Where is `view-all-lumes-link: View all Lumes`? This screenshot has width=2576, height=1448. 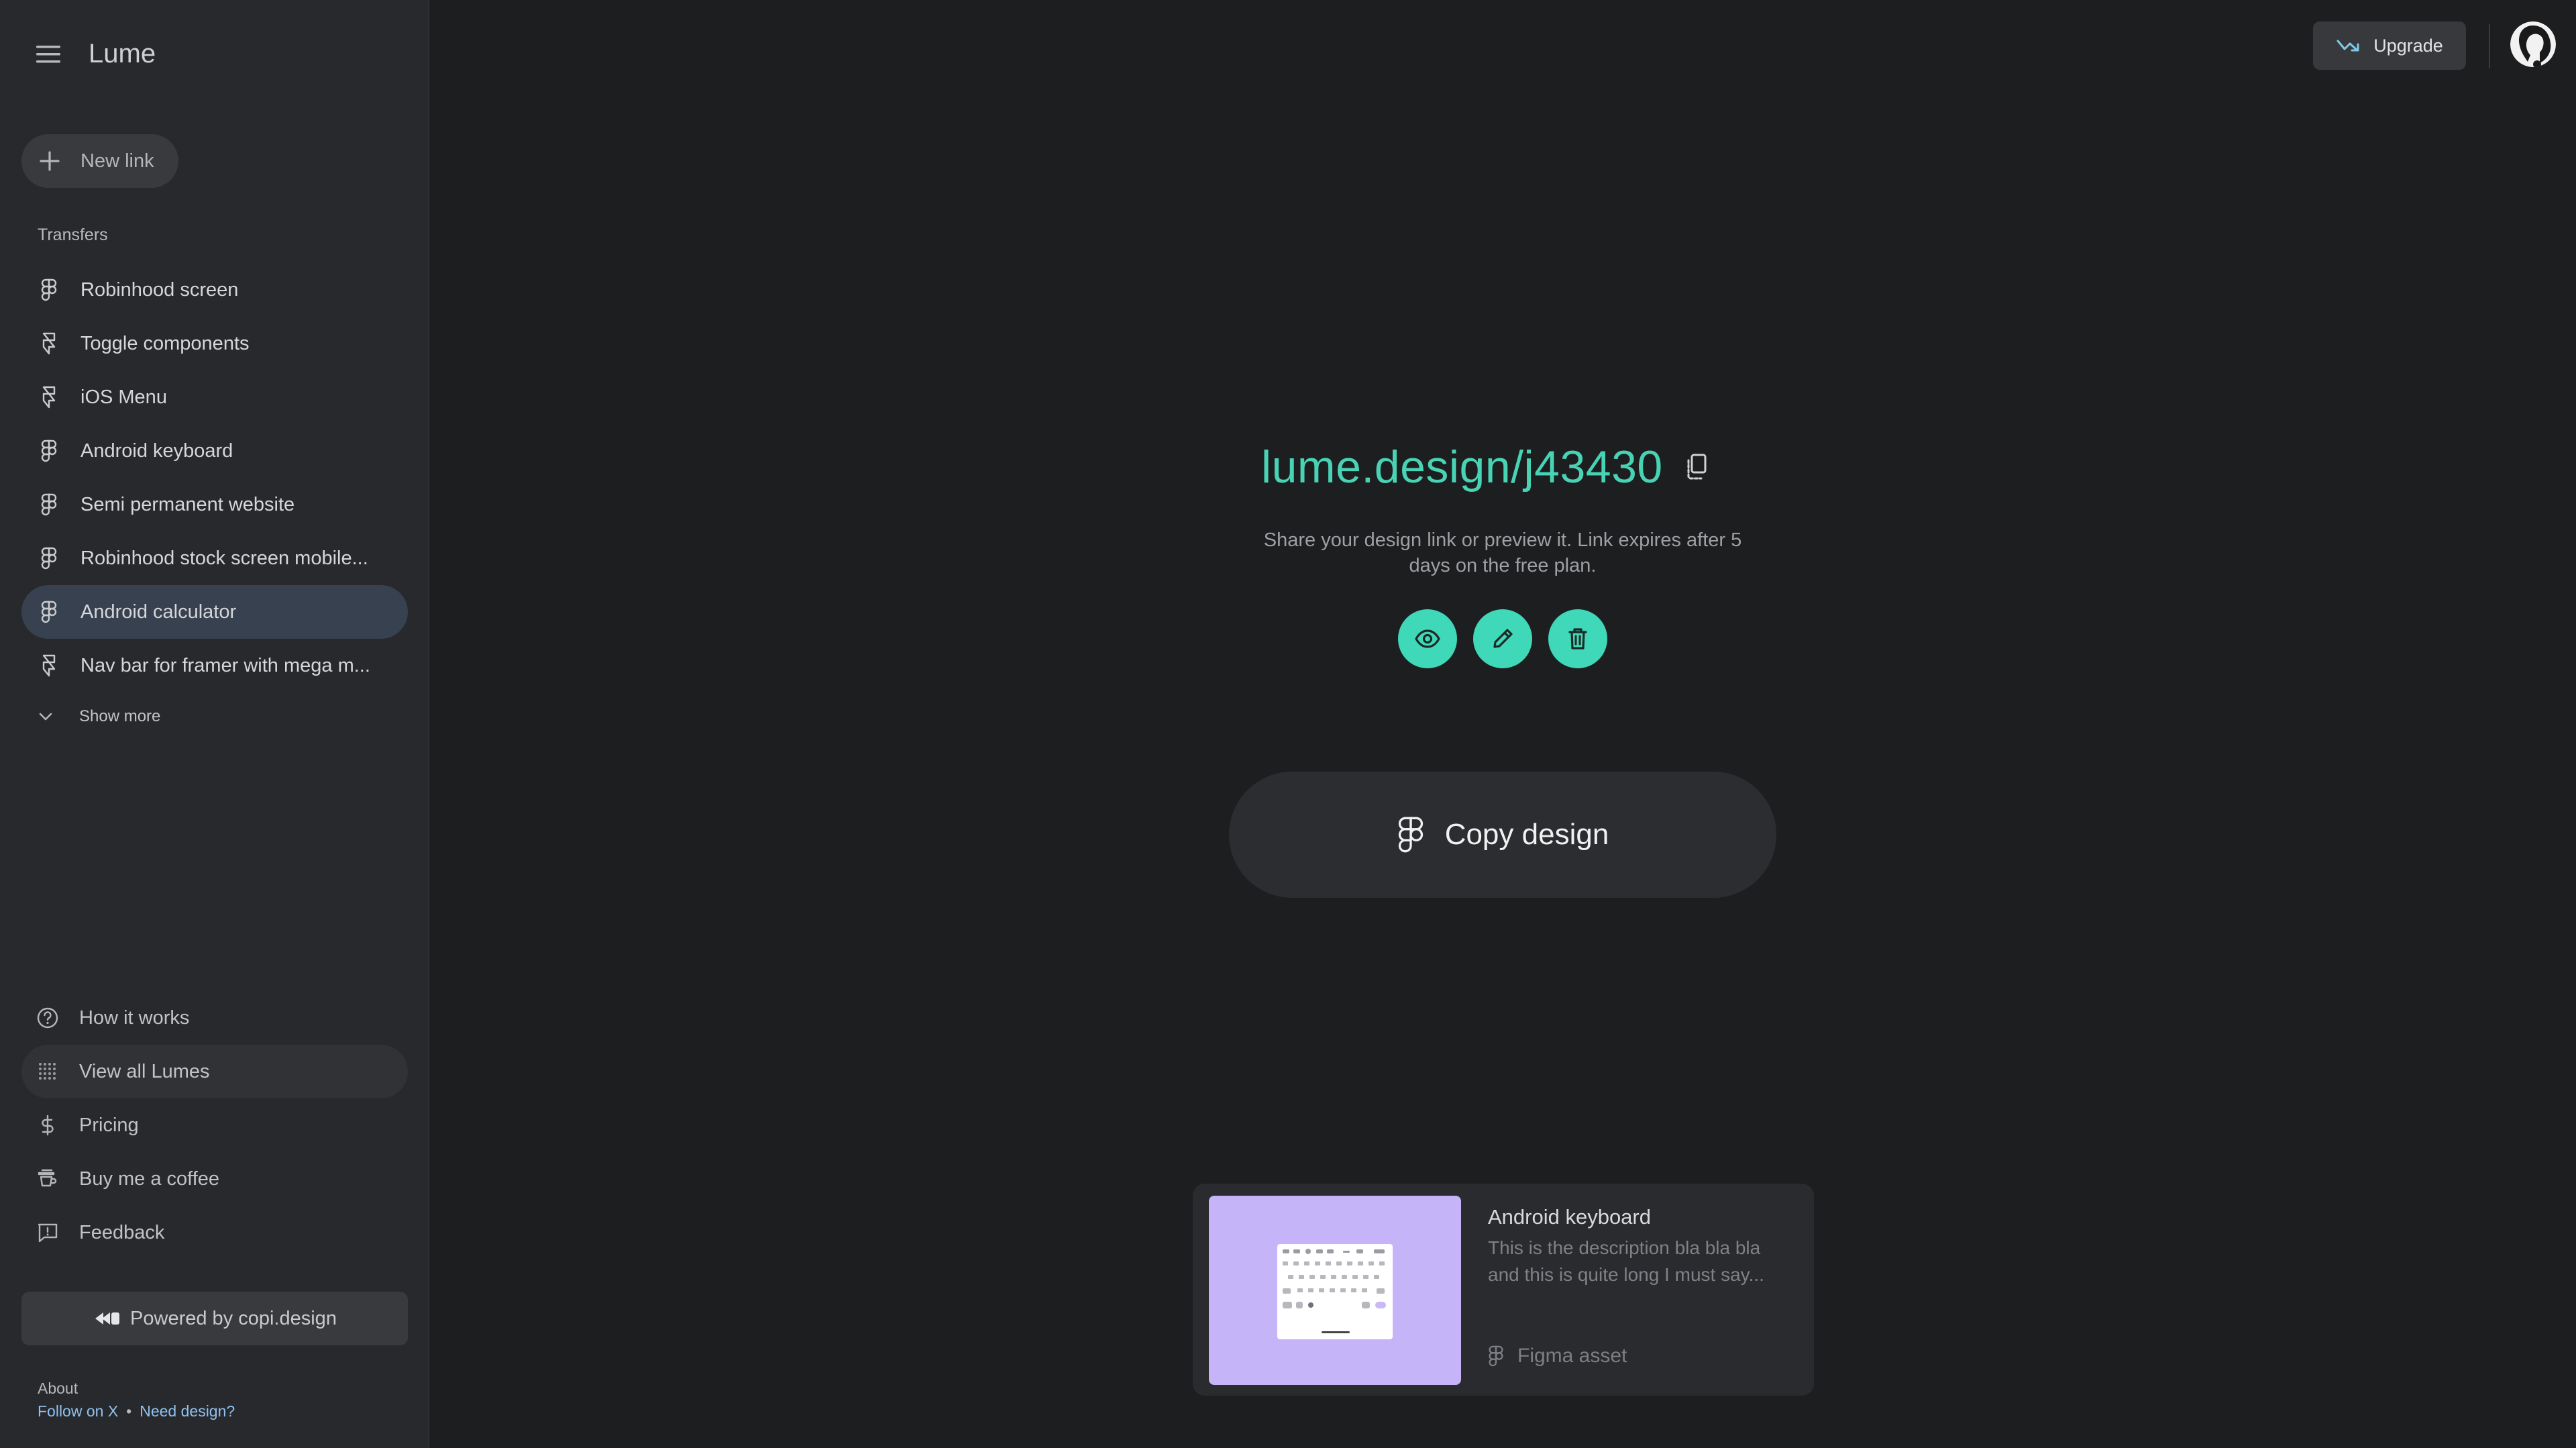
view-all-lumes-link: View all Lumes is located at coordinates (214, 1071).